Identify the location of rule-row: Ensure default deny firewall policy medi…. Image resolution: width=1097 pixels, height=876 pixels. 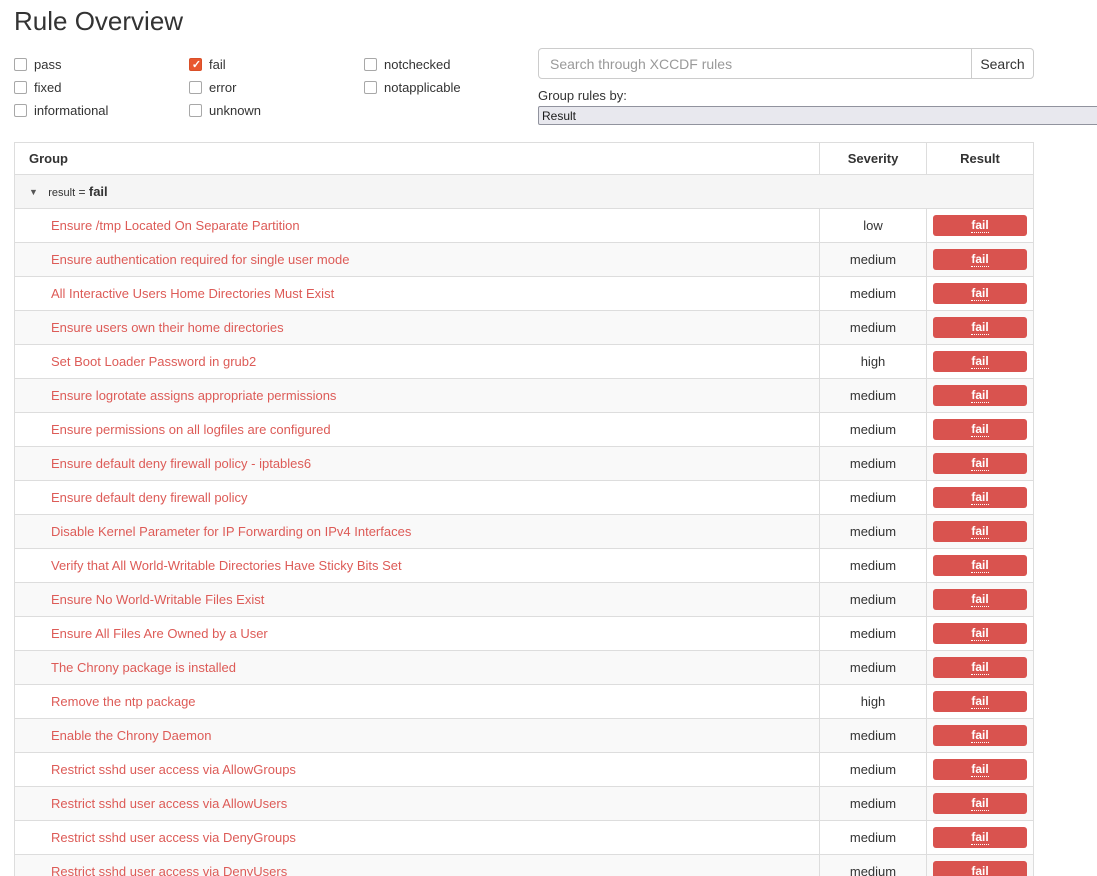
(524, 497).